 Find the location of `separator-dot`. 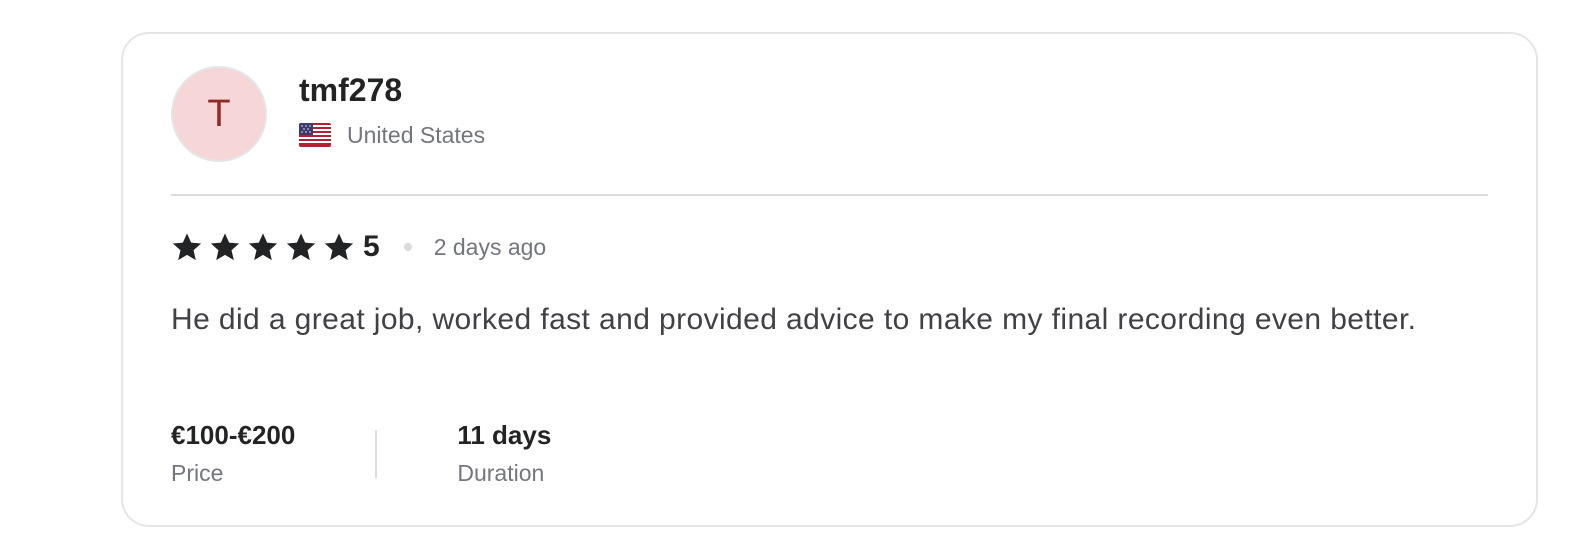

separator-dot is located at coordinates (407, 247).